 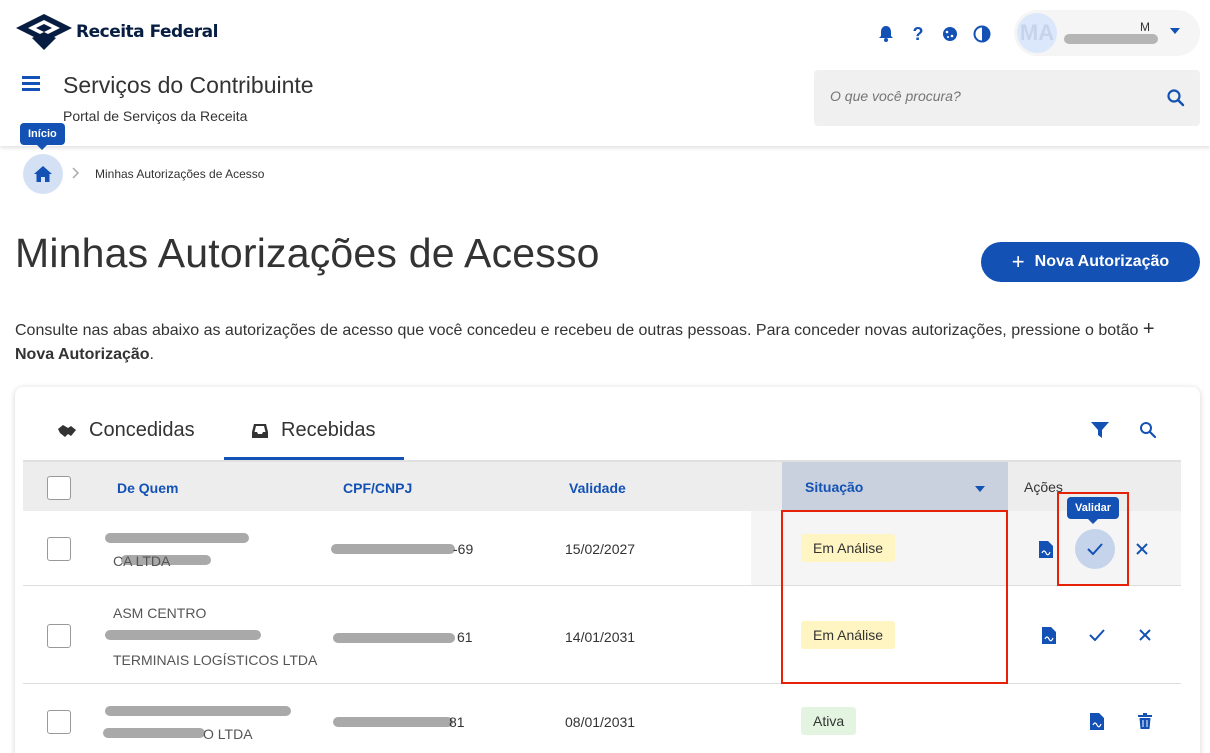 I want to click on new-authorization-button: + Nova Autorização, so click(x=1090, y=262).